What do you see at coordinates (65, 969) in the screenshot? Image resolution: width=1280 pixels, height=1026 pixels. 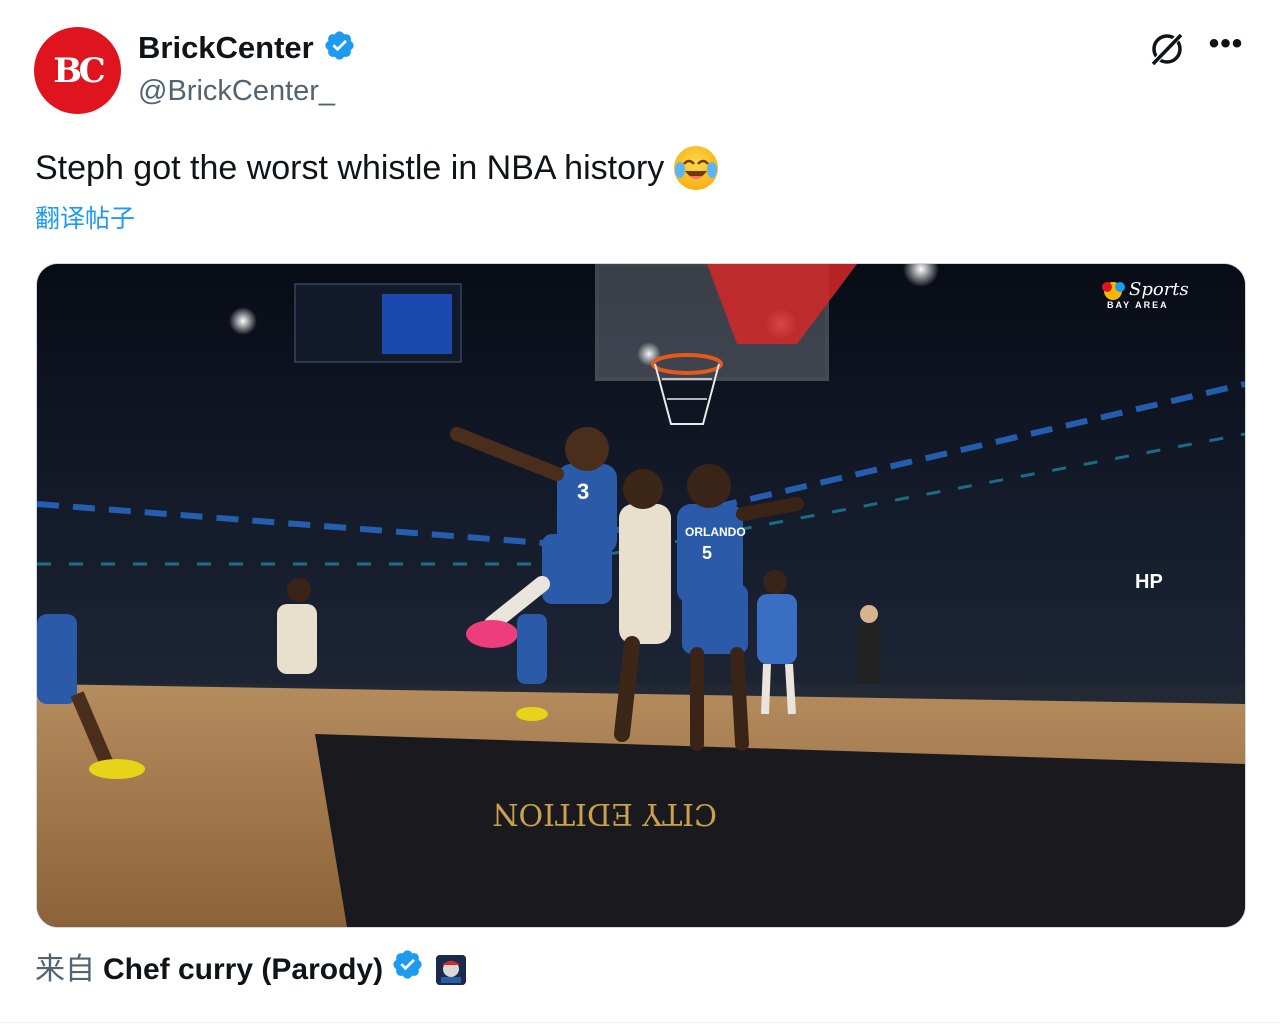 I see `source-prefix: 来自` at bounding box center [65, 969].